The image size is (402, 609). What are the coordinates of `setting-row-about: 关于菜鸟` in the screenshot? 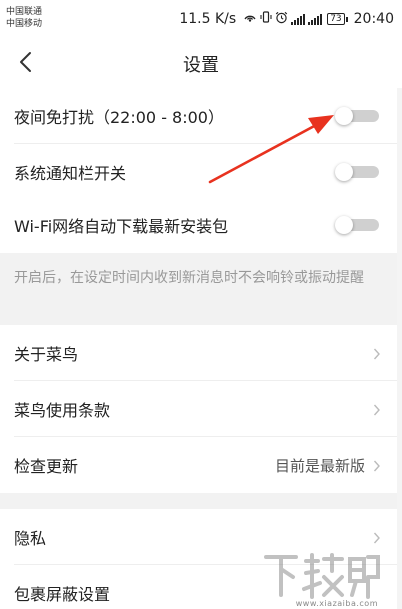 It's located at (198, 353).